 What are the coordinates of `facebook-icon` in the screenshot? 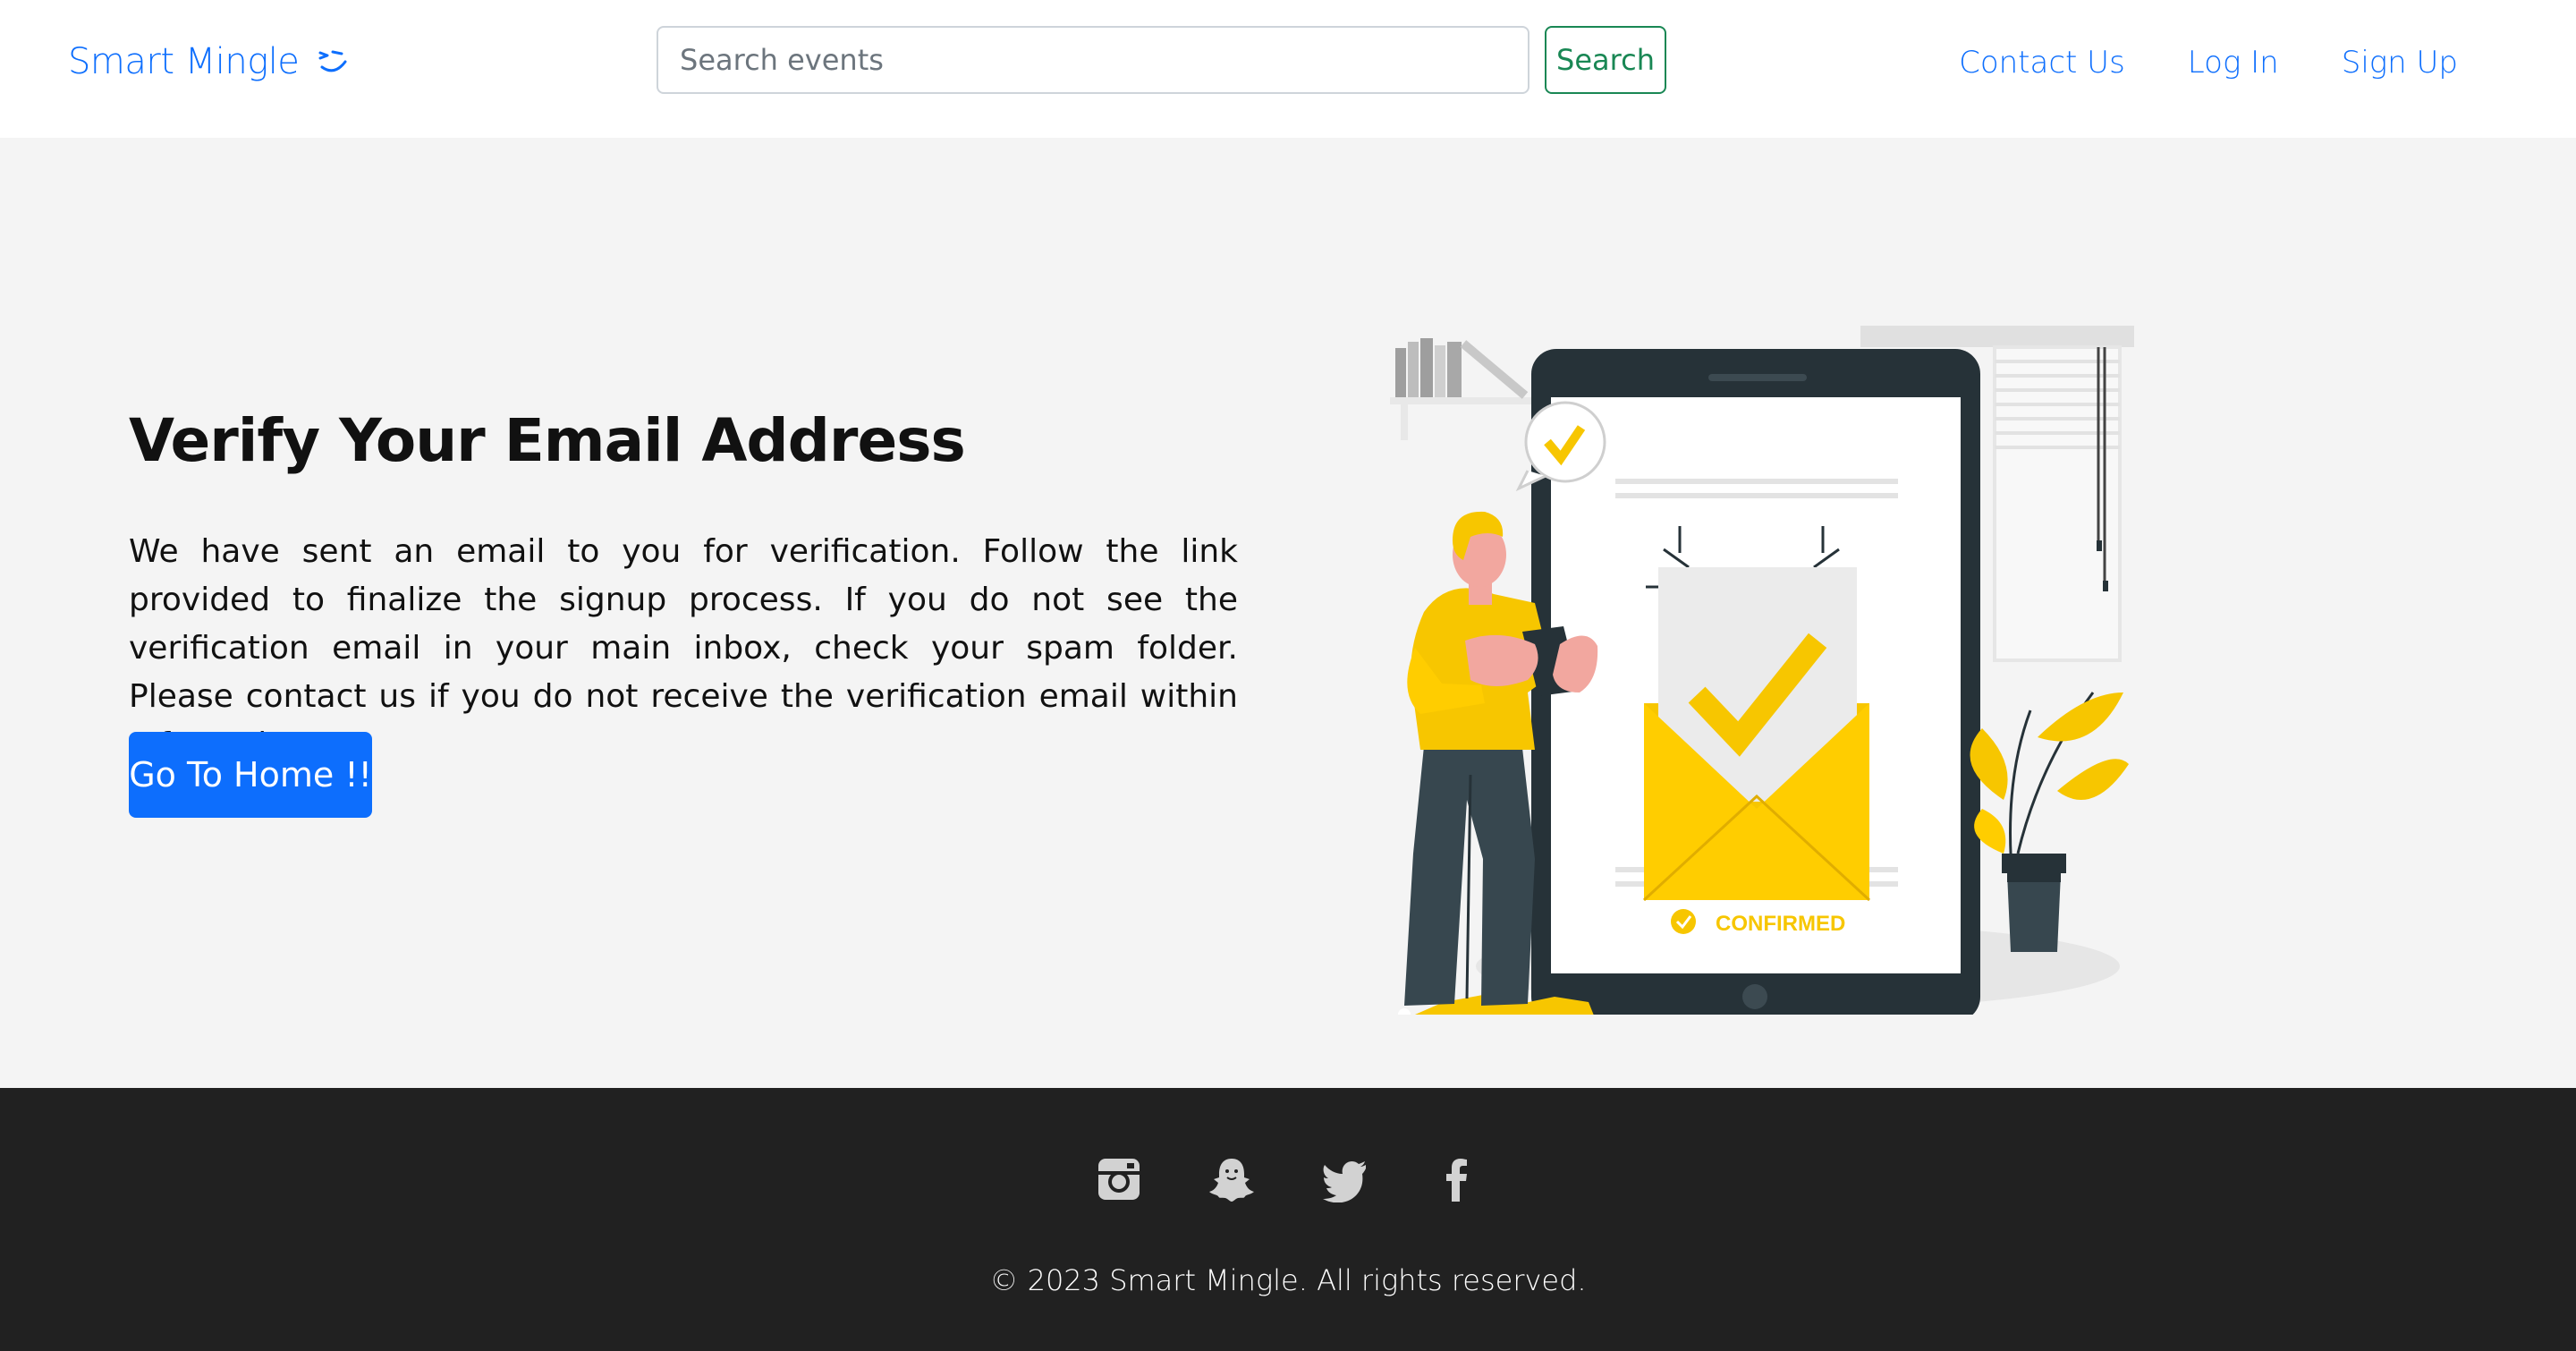 It's located at (1456, 1181).